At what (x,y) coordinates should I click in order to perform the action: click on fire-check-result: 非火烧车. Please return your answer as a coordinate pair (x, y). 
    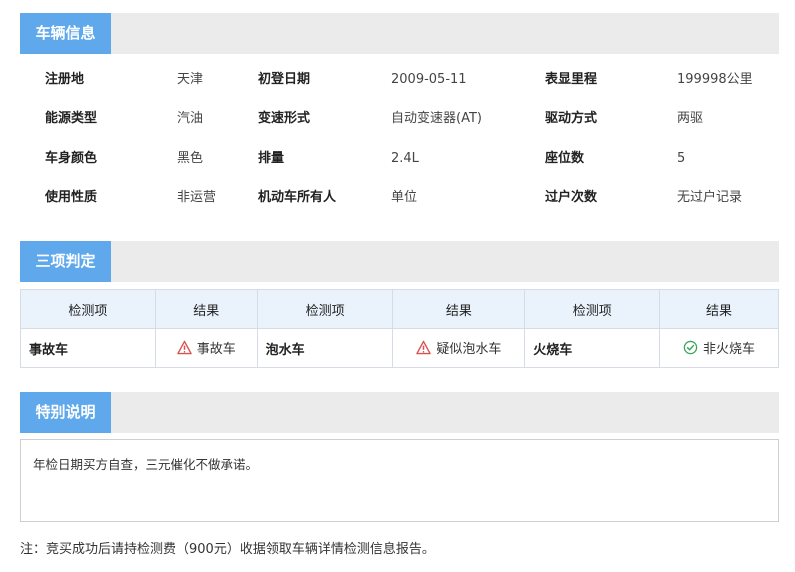
    Looking at the image, I should click on (729, 349).